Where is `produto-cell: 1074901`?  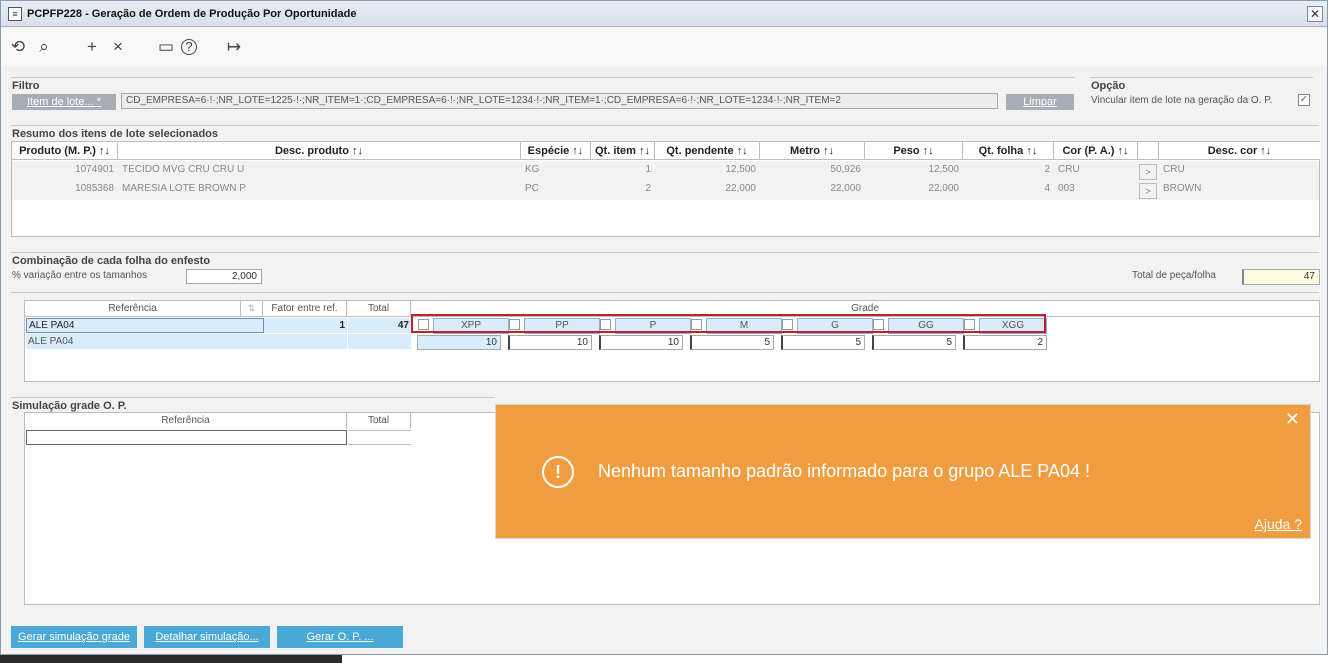 produto-cell: 1074901 is located at coordinates (94, 169).